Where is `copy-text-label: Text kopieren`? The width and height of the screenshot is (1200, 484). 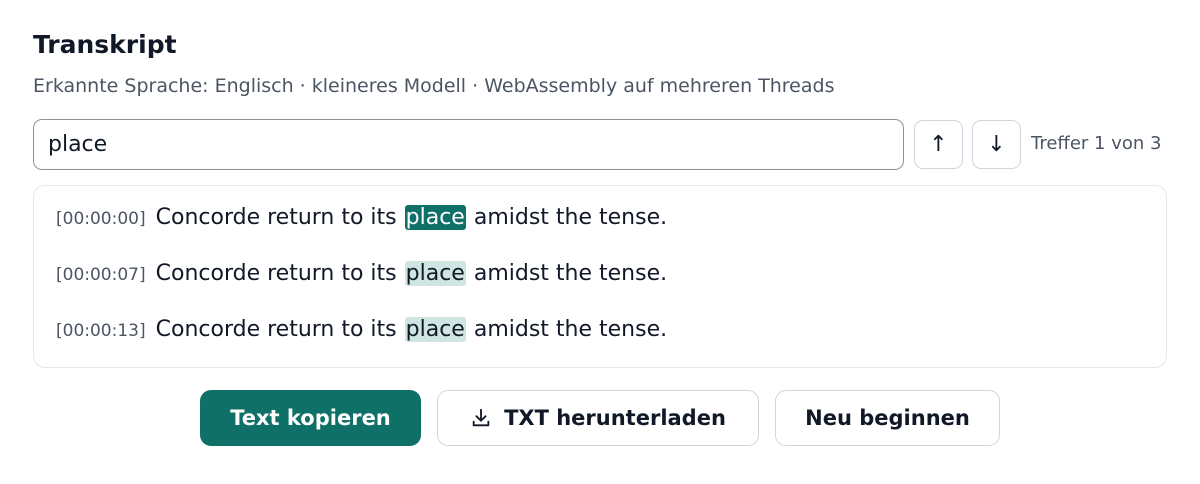 copy-text-label: Text kopieren is located at coordinates (310, 418).